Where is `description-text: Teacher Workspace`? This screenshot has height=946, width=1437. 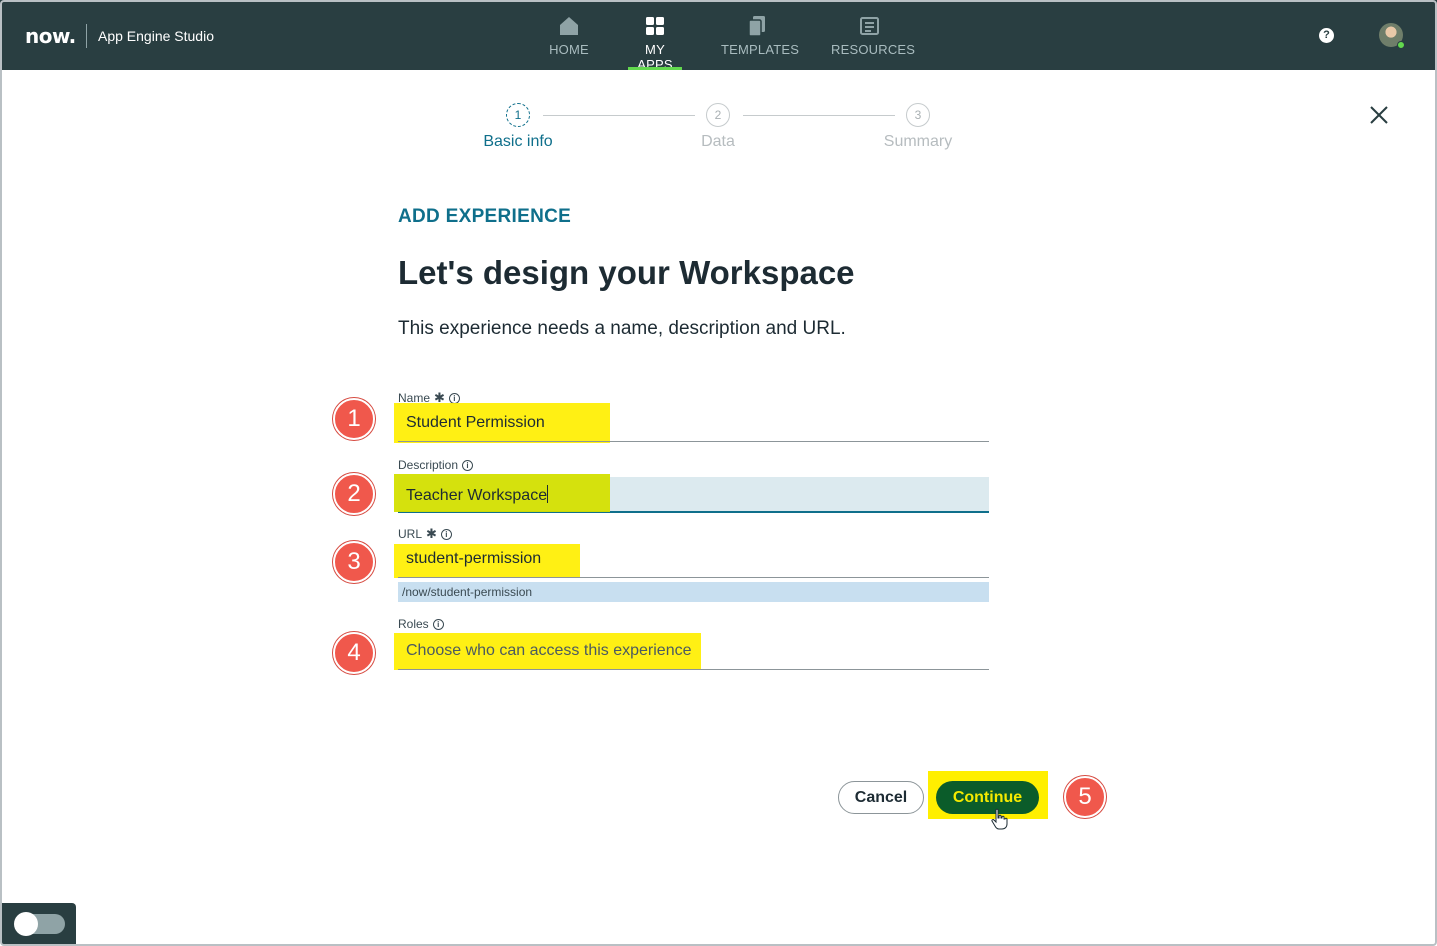 description-text: Teacher Workspace is located at coordinates (477, 495).